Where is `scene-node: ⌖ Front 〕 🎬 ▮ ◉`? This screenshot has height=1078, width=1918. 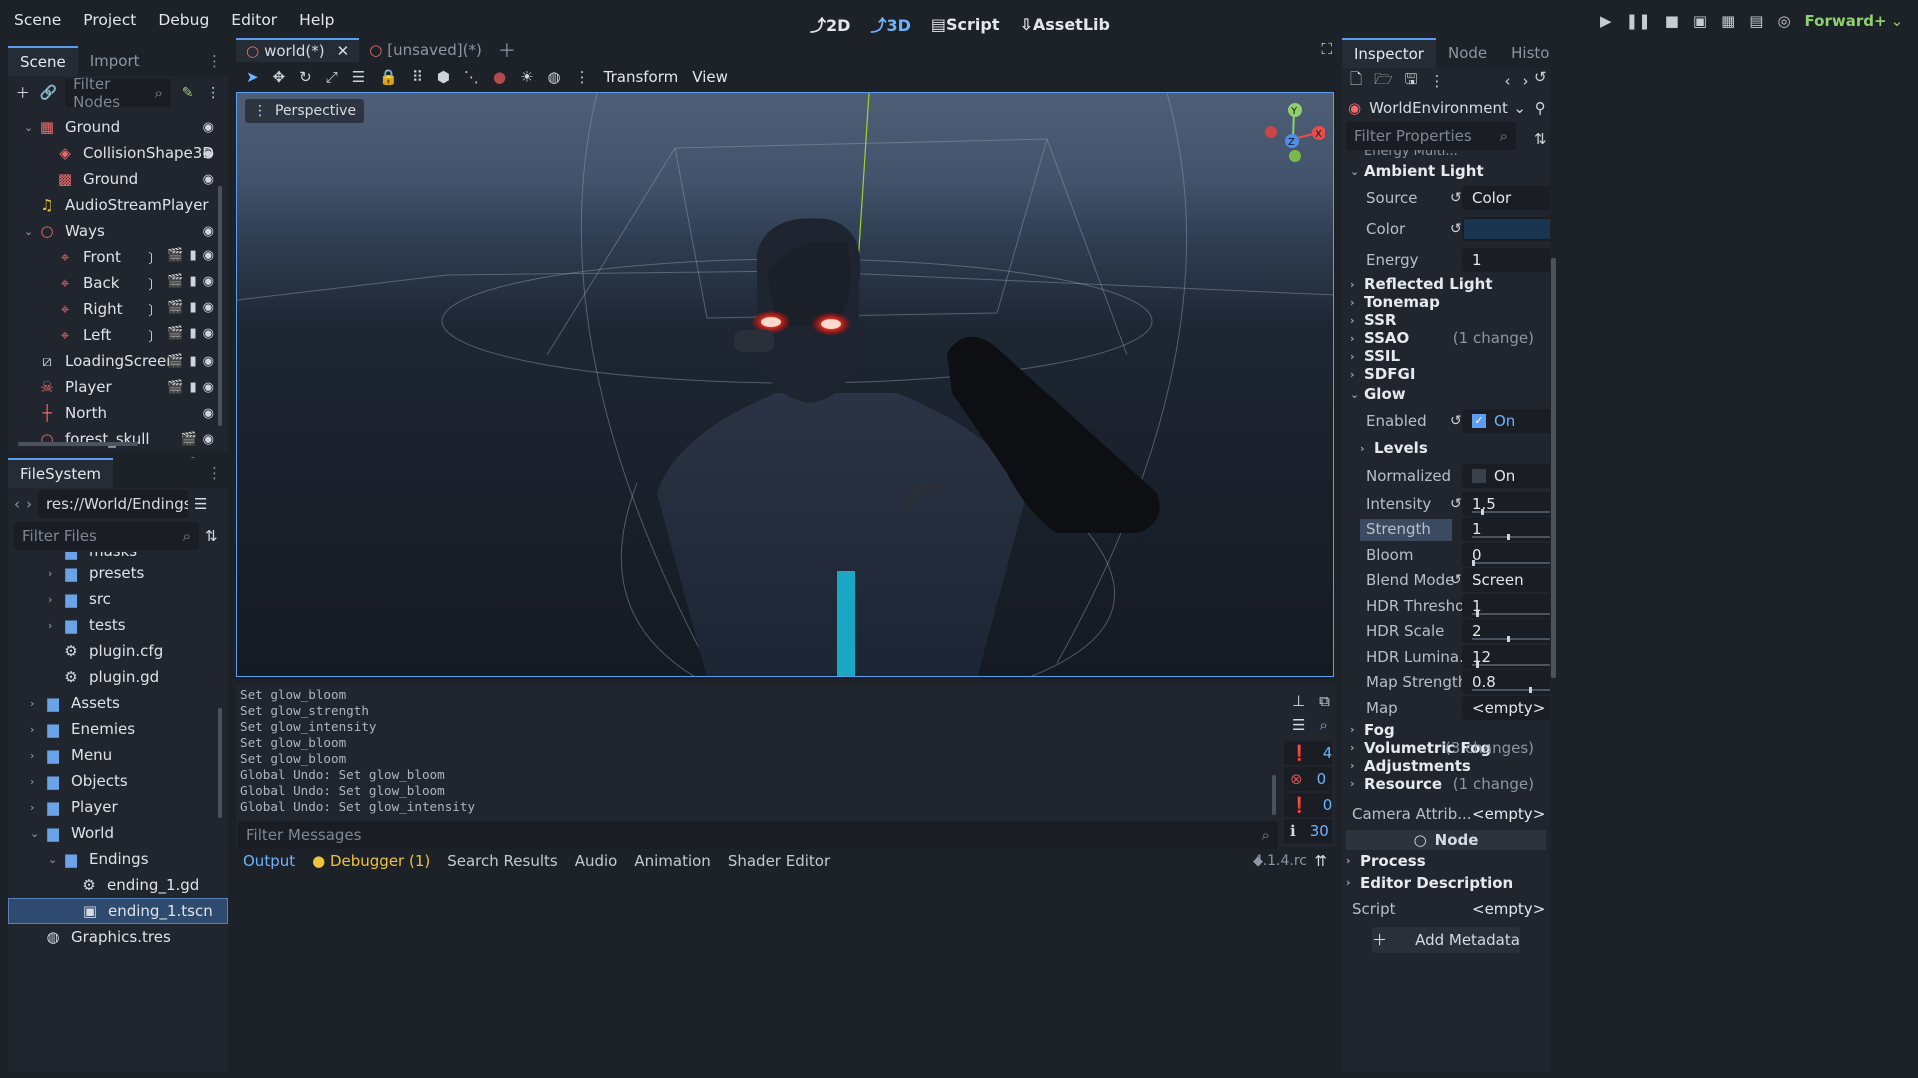 scene-node: ⌖ Front 〕 🎬 ▮ ◉ is located at coordinates (118, 257).